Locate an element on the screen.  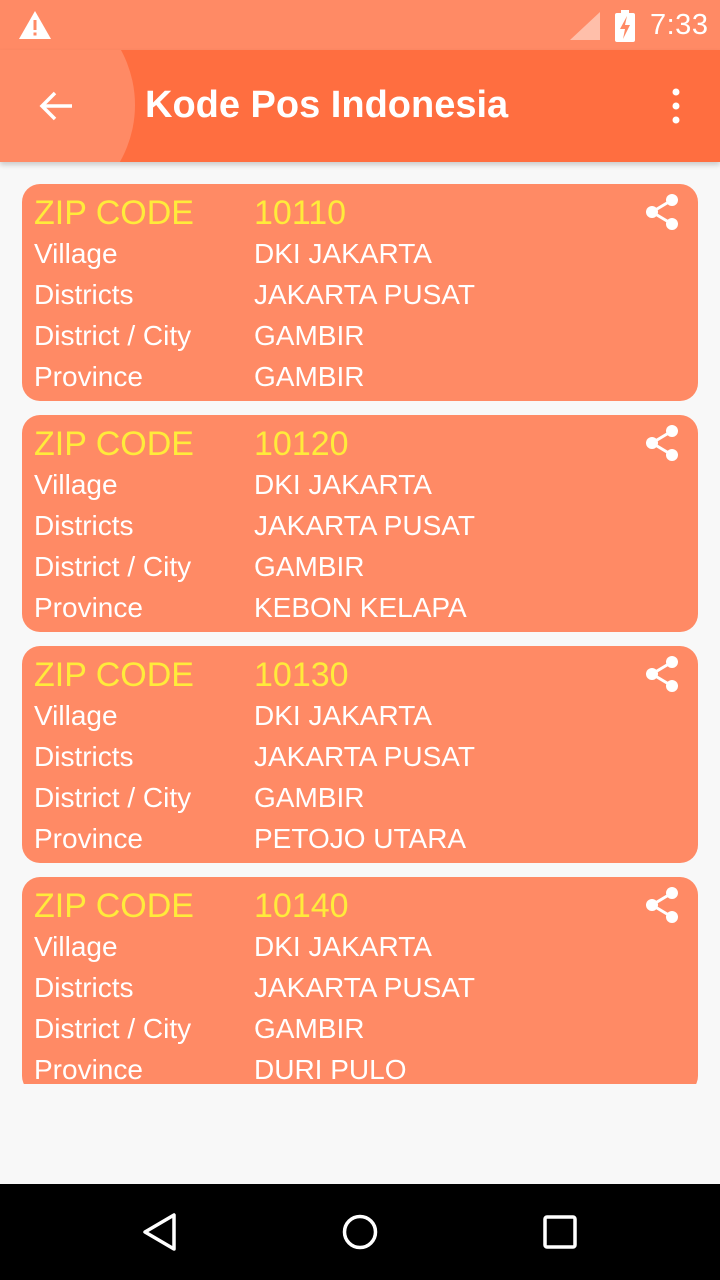
navigation-bar is located at coordinates (360, 1232).